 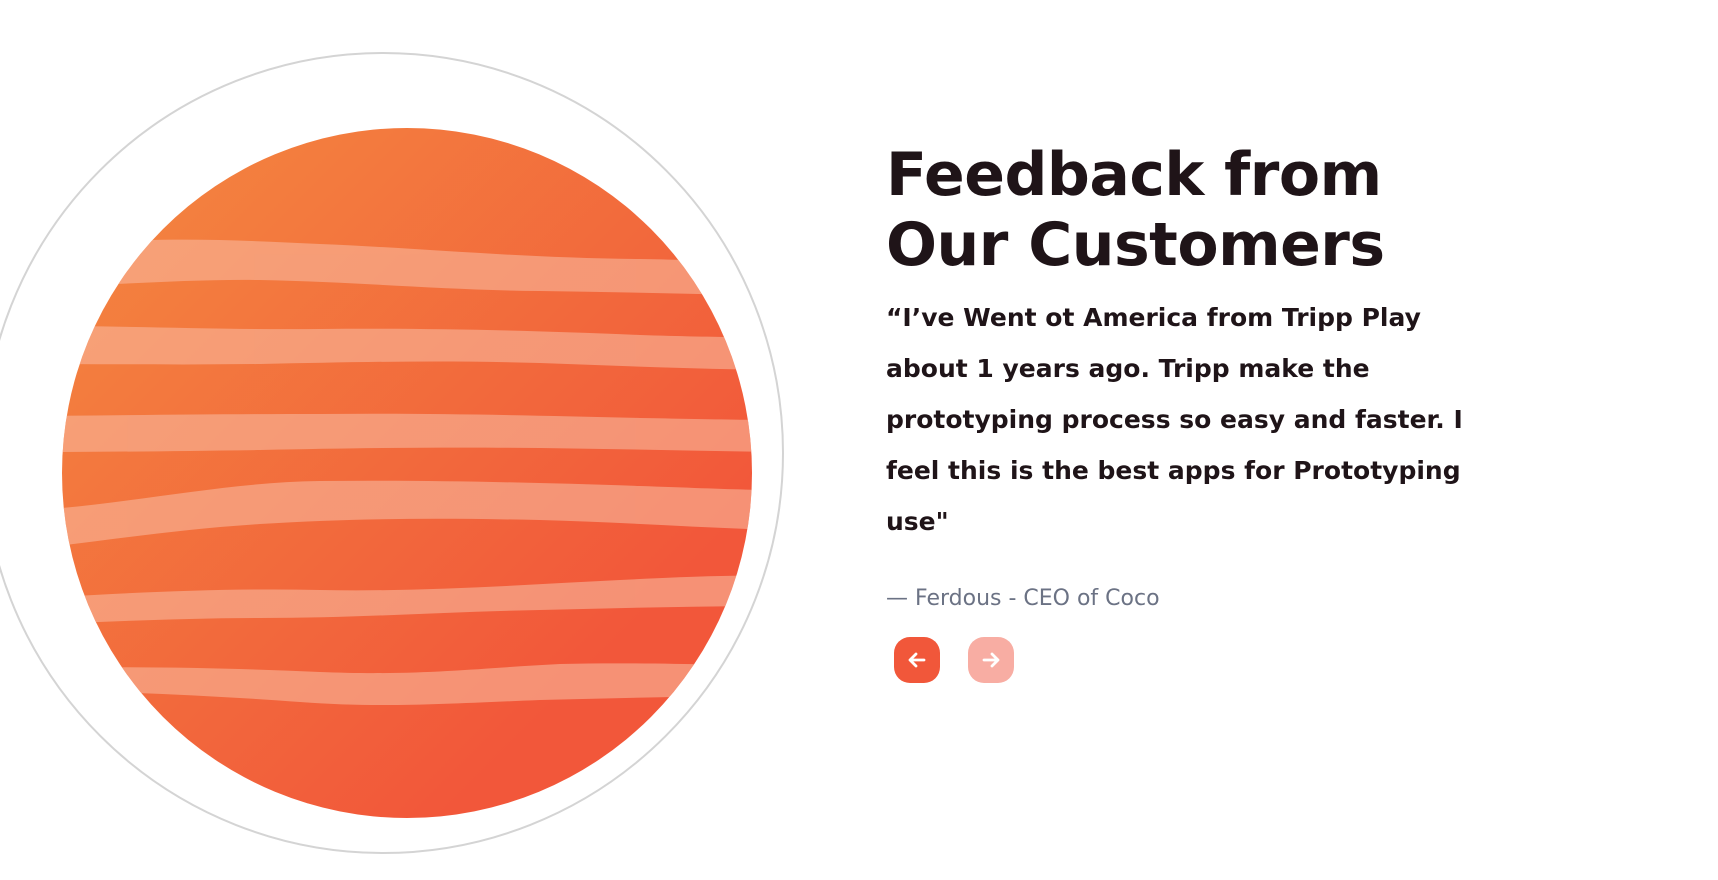 I want to click on testimonial-author: — Ferdous - CEO of Coco, so click(x=1023, y=598).